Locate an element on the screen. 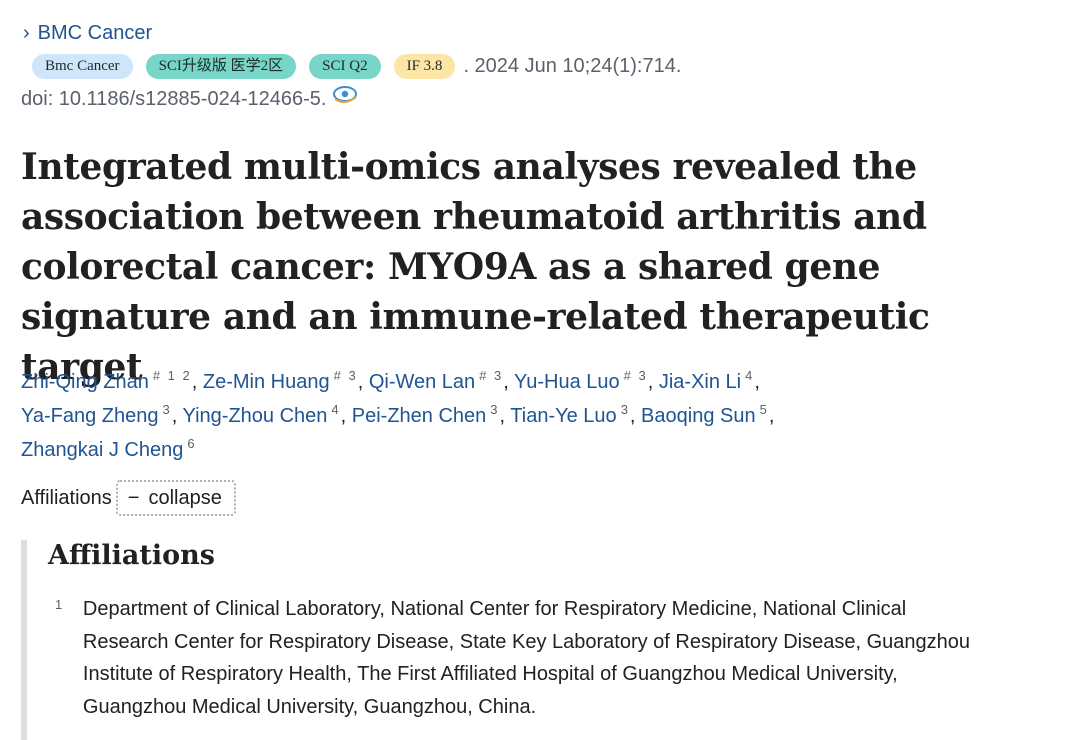 Image resolution: width=1080 pixels, height=740 pixels. author-link: Ying-Zhou Chen is located at coordinates (255, 416).